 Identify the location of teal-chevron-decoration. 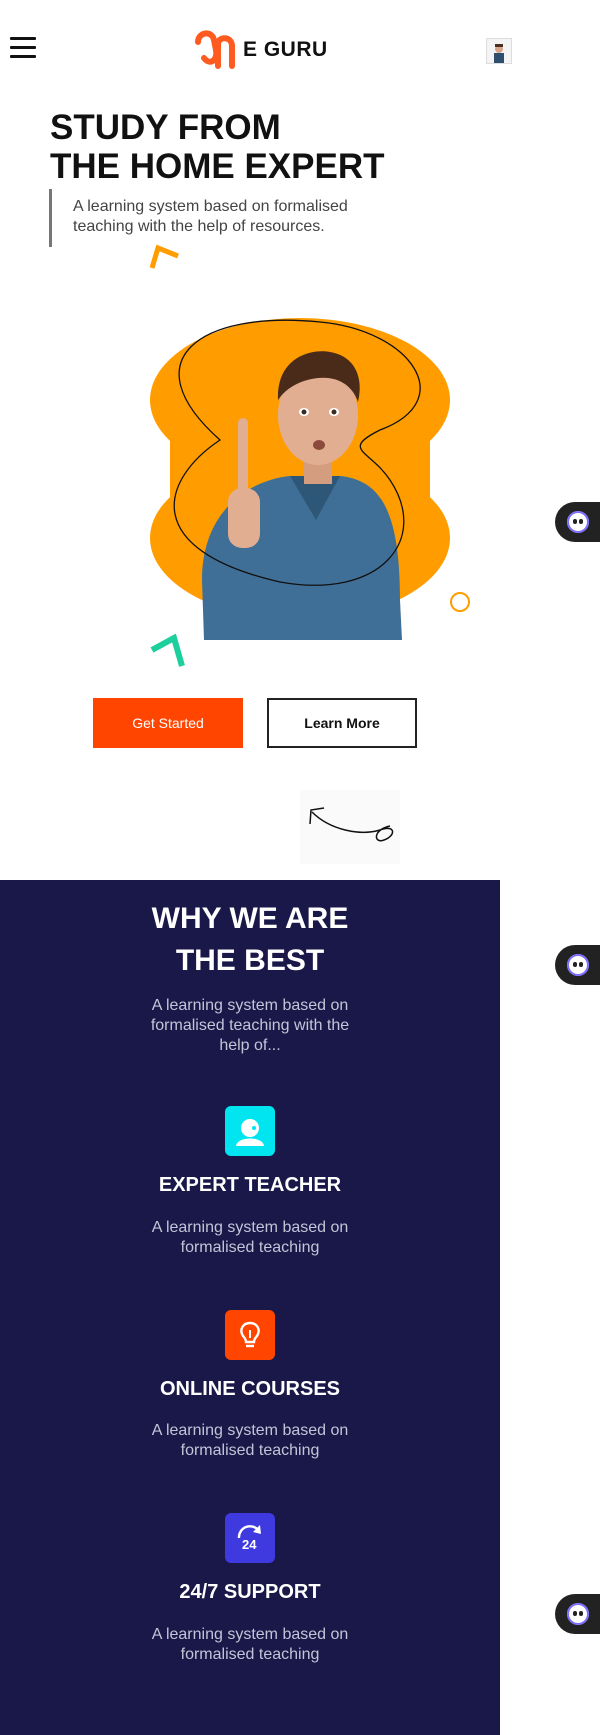
(167, 650).